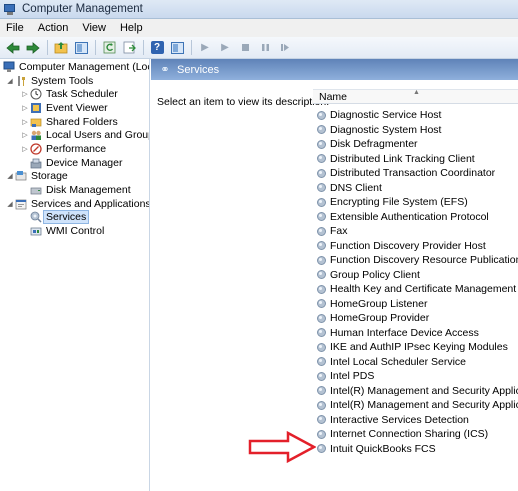 This screenshot has width=518, height=491. I want to click on service-row: Distributed Link Tracking Client, so click(395, 159).